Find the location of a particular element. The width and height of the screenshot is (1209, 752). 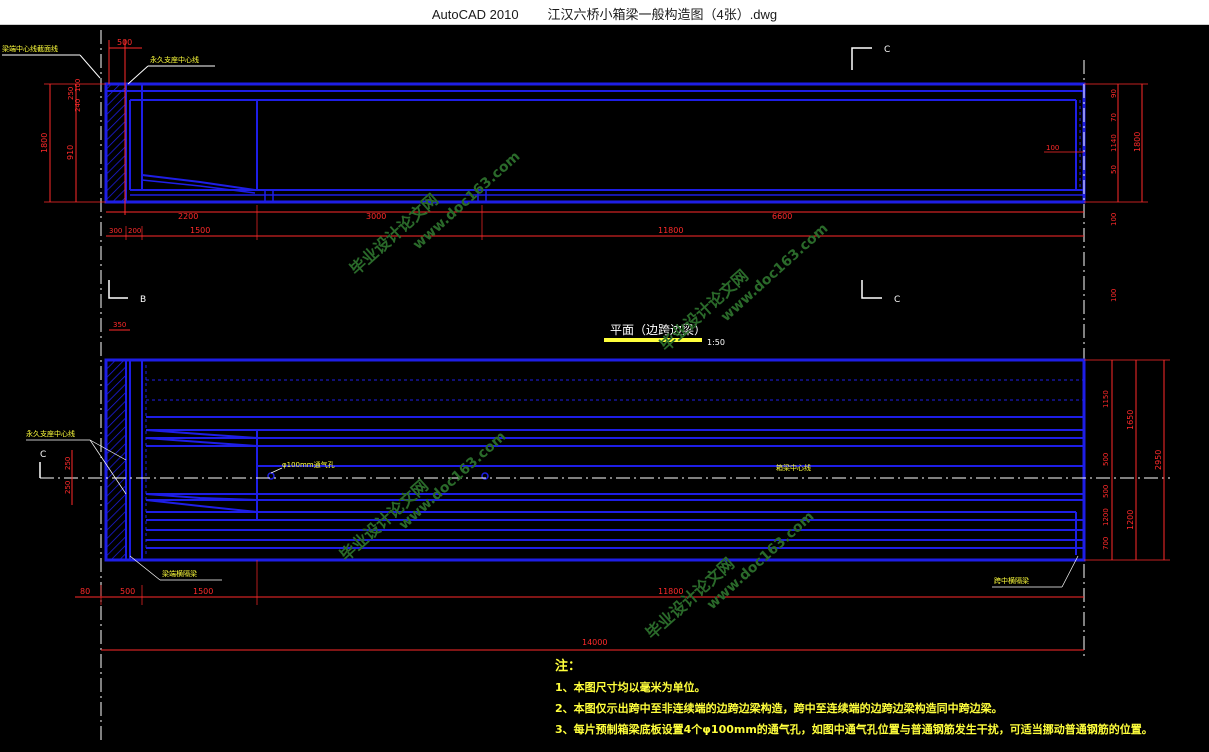

dim-elev-bottom-6600: 6600 is located at coordinates (782, 216).